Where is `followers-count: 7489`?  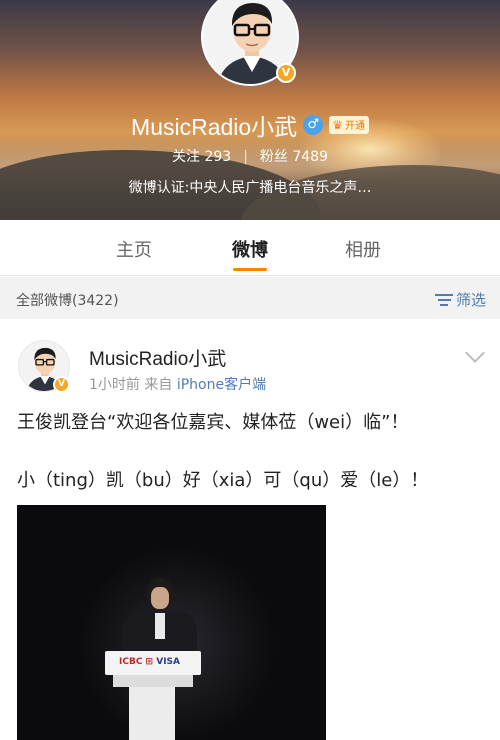
followers-count: 7489 is located at coordinates (310, 157).